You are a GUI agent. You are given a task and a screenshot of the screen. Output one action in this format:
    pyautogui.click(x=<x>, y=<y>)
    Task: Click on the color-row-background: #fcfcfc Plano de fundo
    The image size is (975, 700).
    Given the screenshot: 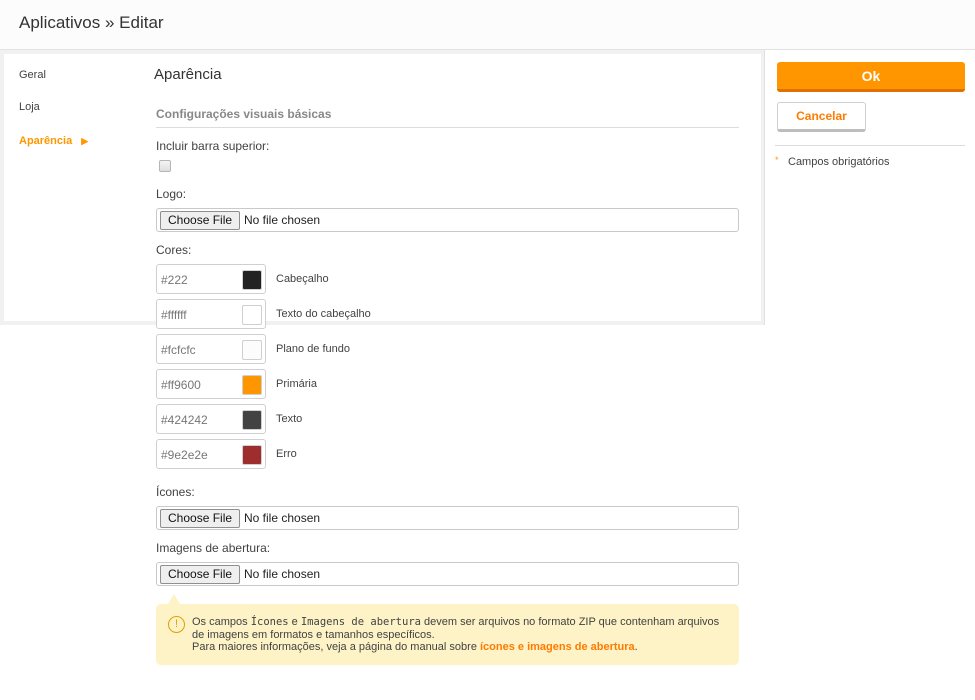 What is the action you would take?
    pyautogui.click(x=306, y=349)
    